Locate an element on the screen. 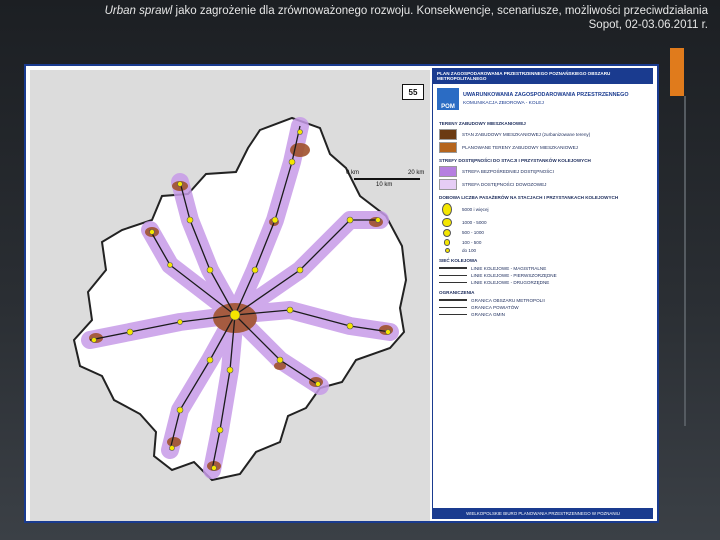 This screenshot has height=540, width=720. slide-subtitle: Sopot, 02-03.06.2011 r. is located at coordinates (648, 25).